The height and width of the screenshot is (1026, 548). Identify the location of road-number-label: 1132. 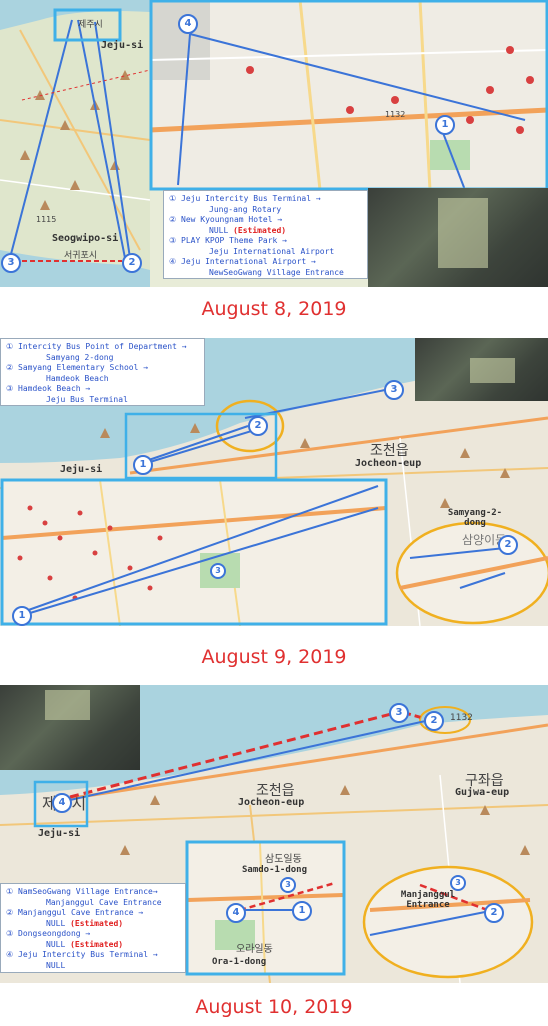
(461, 718).